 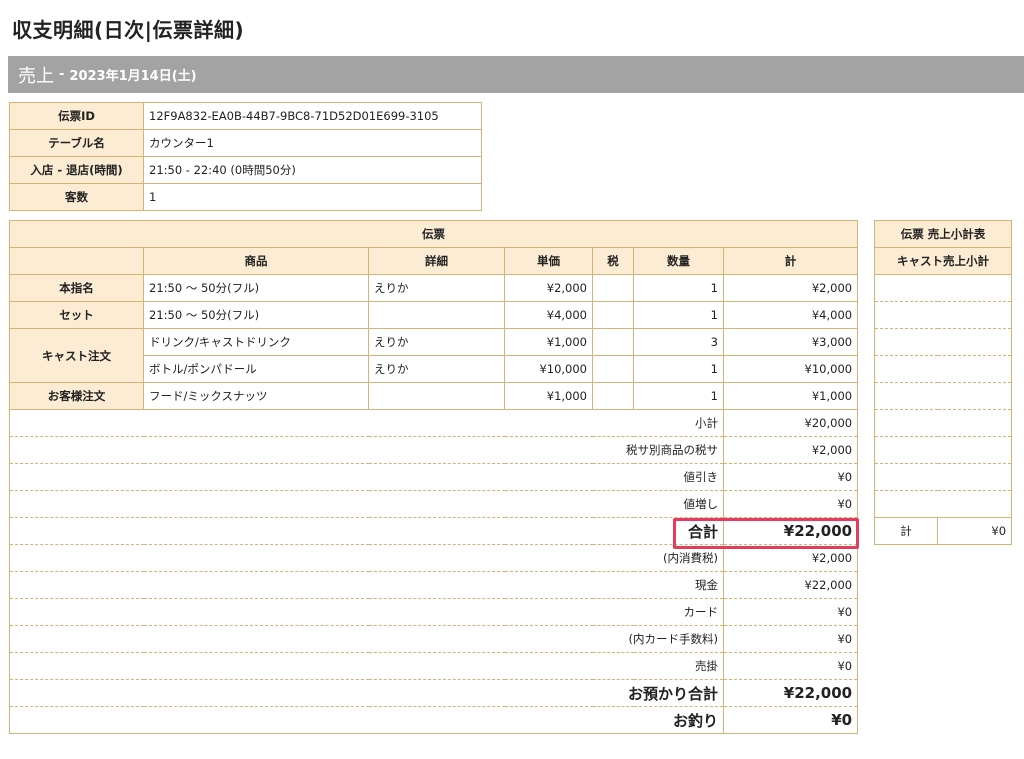 What do you see at coordinates (133, 76) in the screenshot?
I see `section-date: 2023年1月14日(土)` at bounding box center [133, 76].